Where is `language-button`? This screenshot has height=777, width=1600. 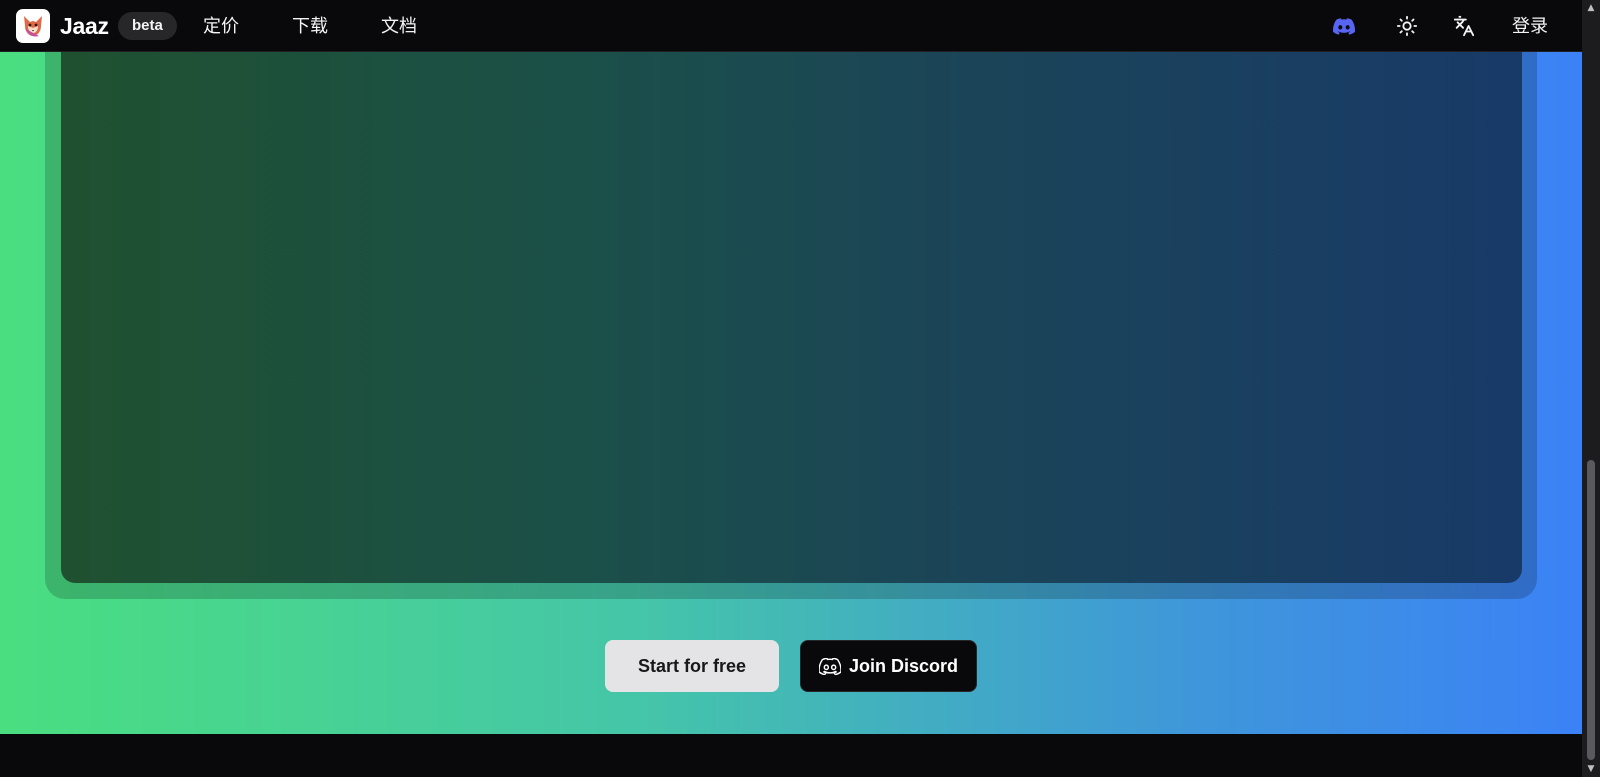
language-button is located at coordinates (1464, 26).